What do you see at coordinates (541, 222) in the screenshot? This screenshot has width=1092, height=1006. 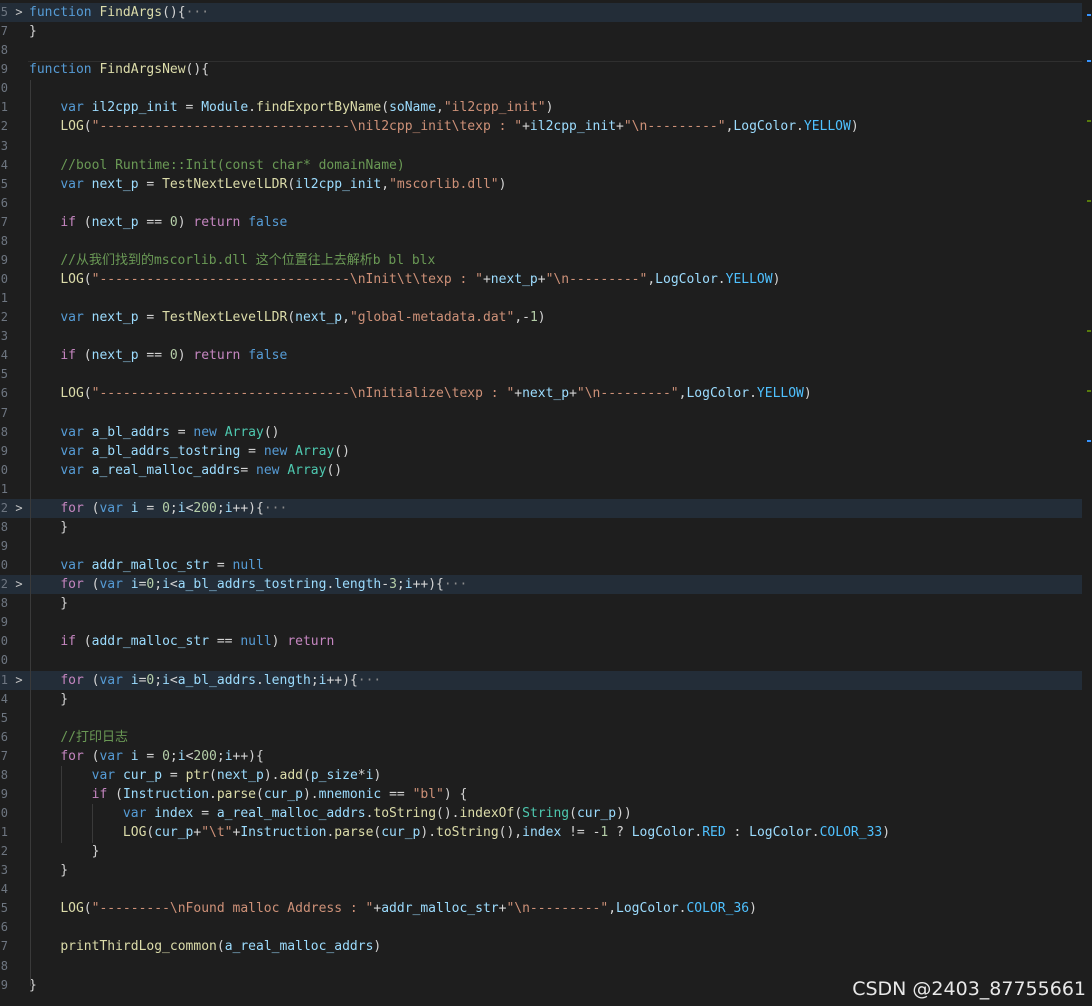 I see `code-line: 7 if (next_p == 0) return false` at bounding box center [541, 222].